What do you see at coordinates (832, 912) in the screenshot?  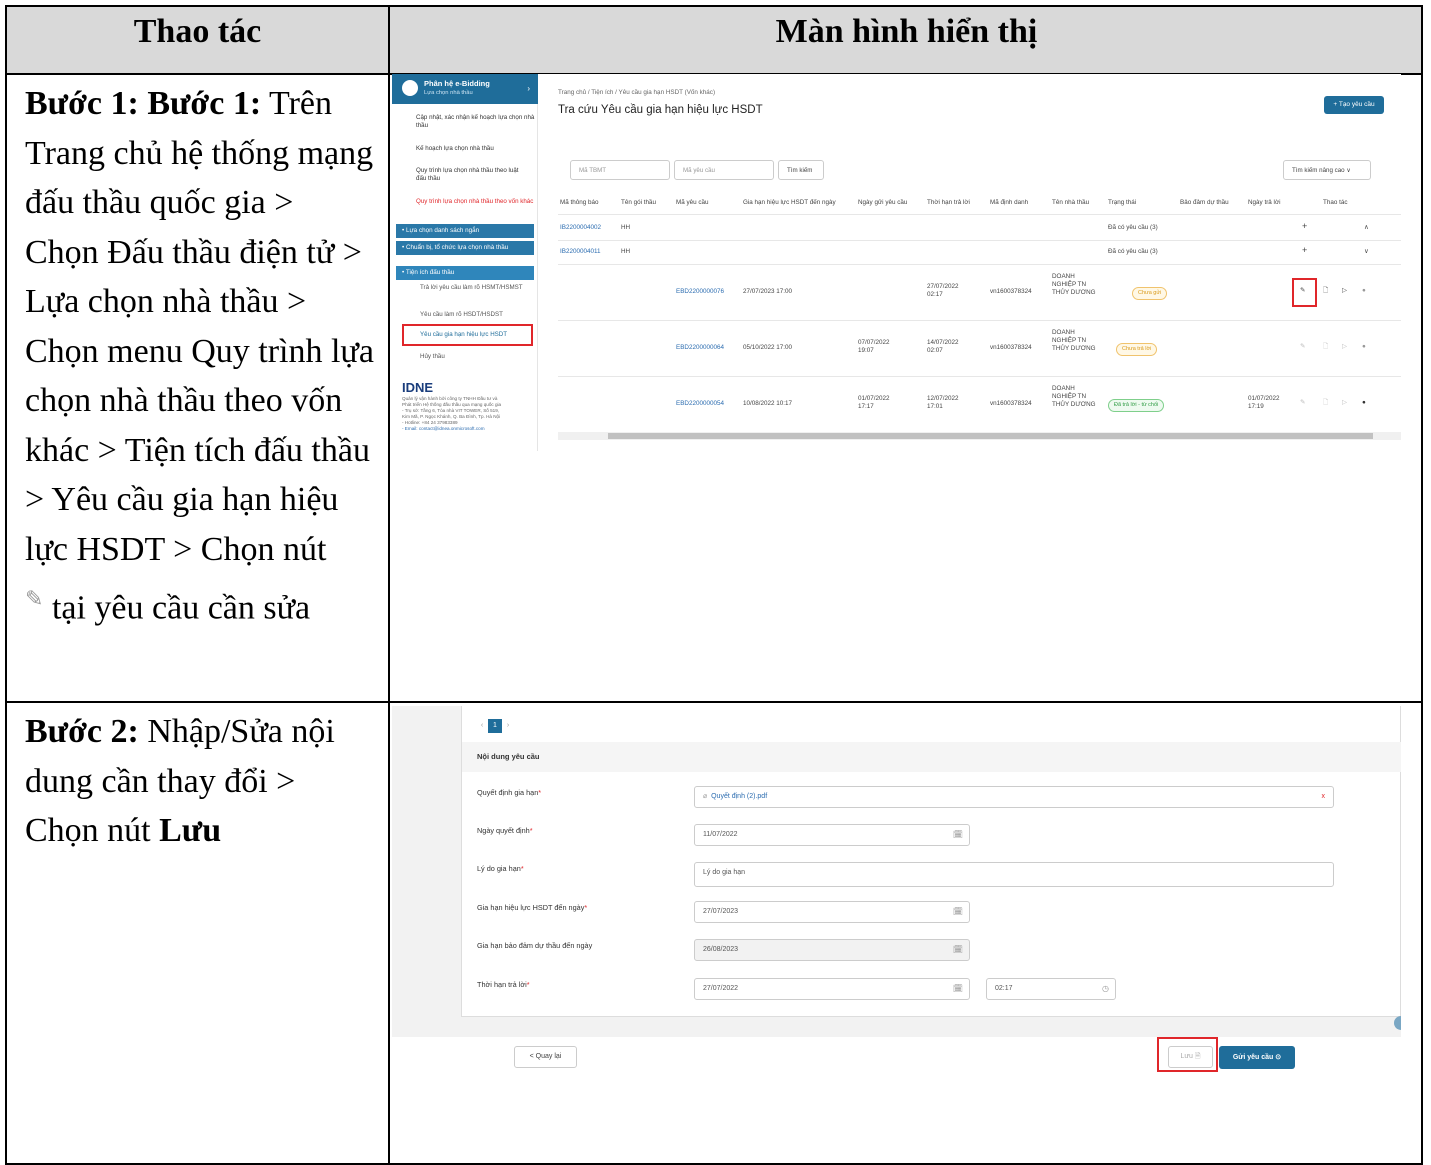 I see `extend-until-field: 27/07/2023 🗓` at bounding box center [832, 912].